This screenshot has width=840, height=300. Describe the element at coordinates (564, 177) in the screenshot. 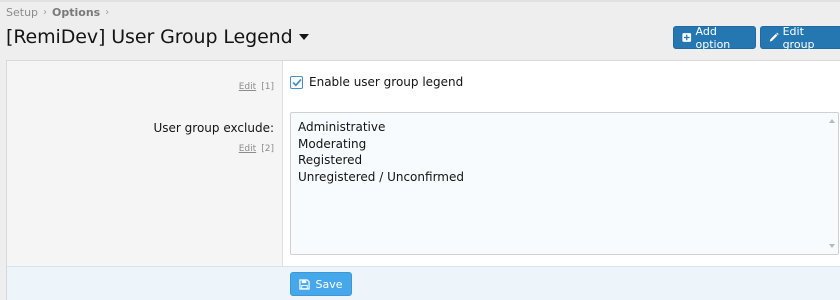

I see `list-item: Unregistered / Unconfirmed` at that location.